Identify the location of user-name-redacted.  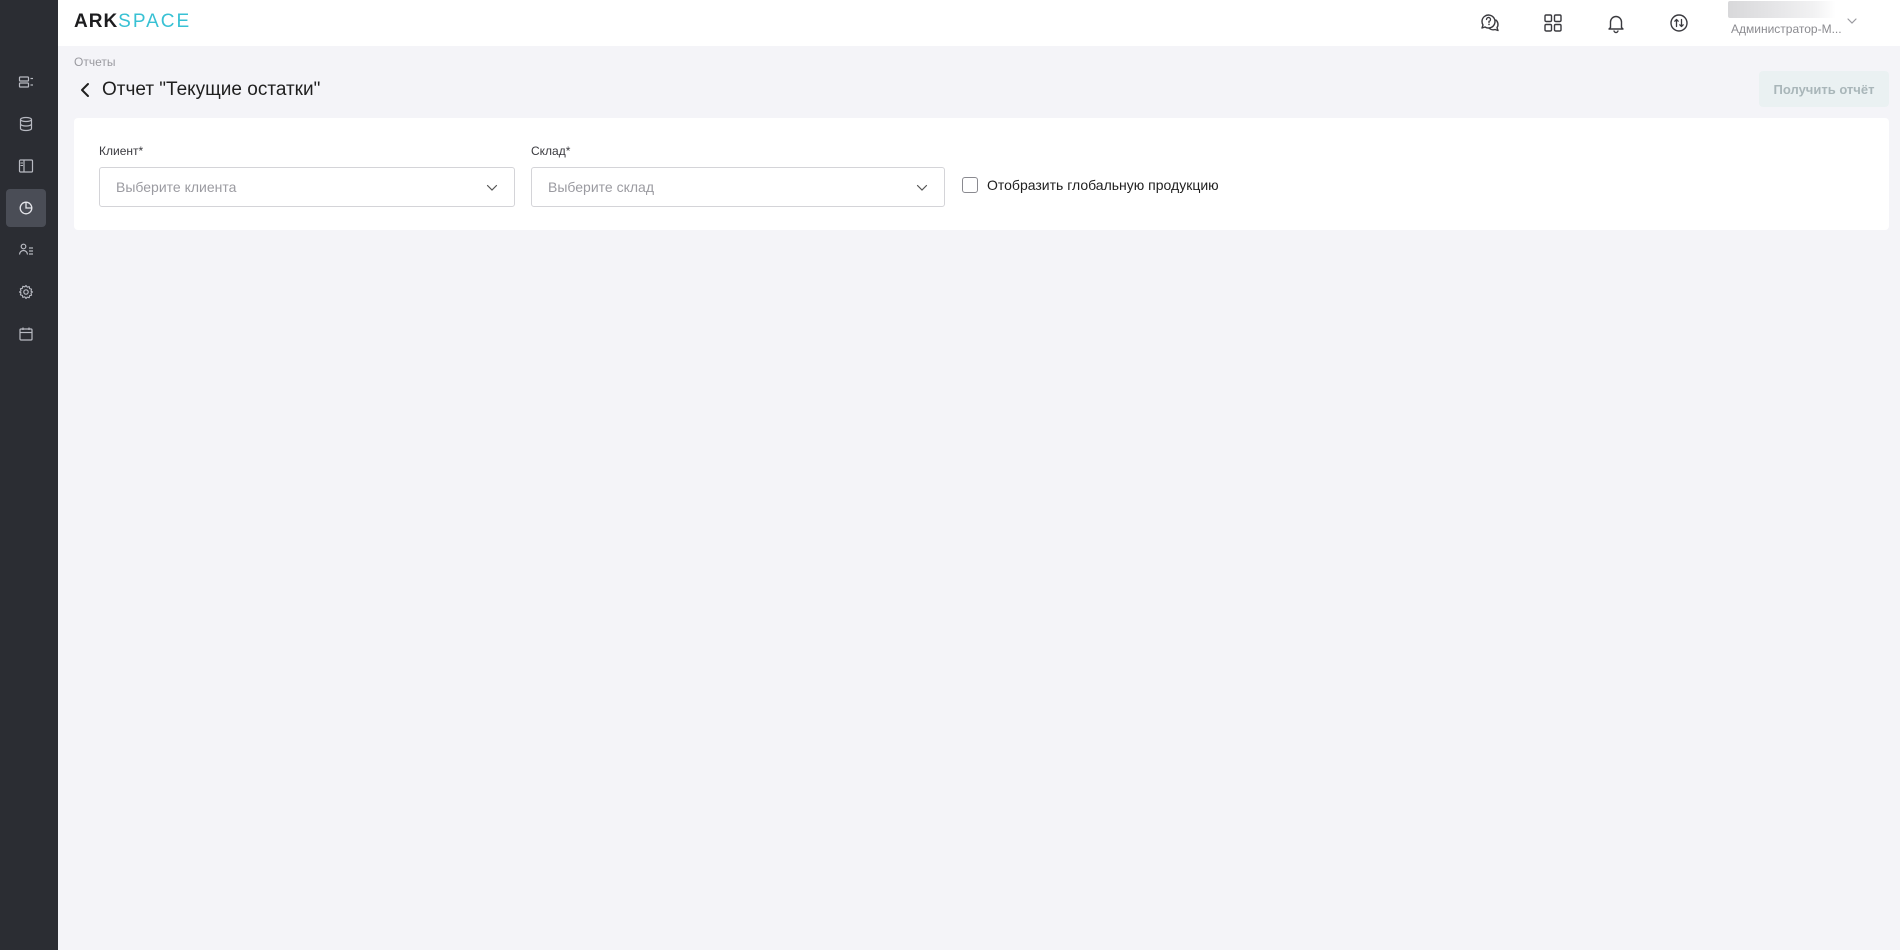
(1782, 9).